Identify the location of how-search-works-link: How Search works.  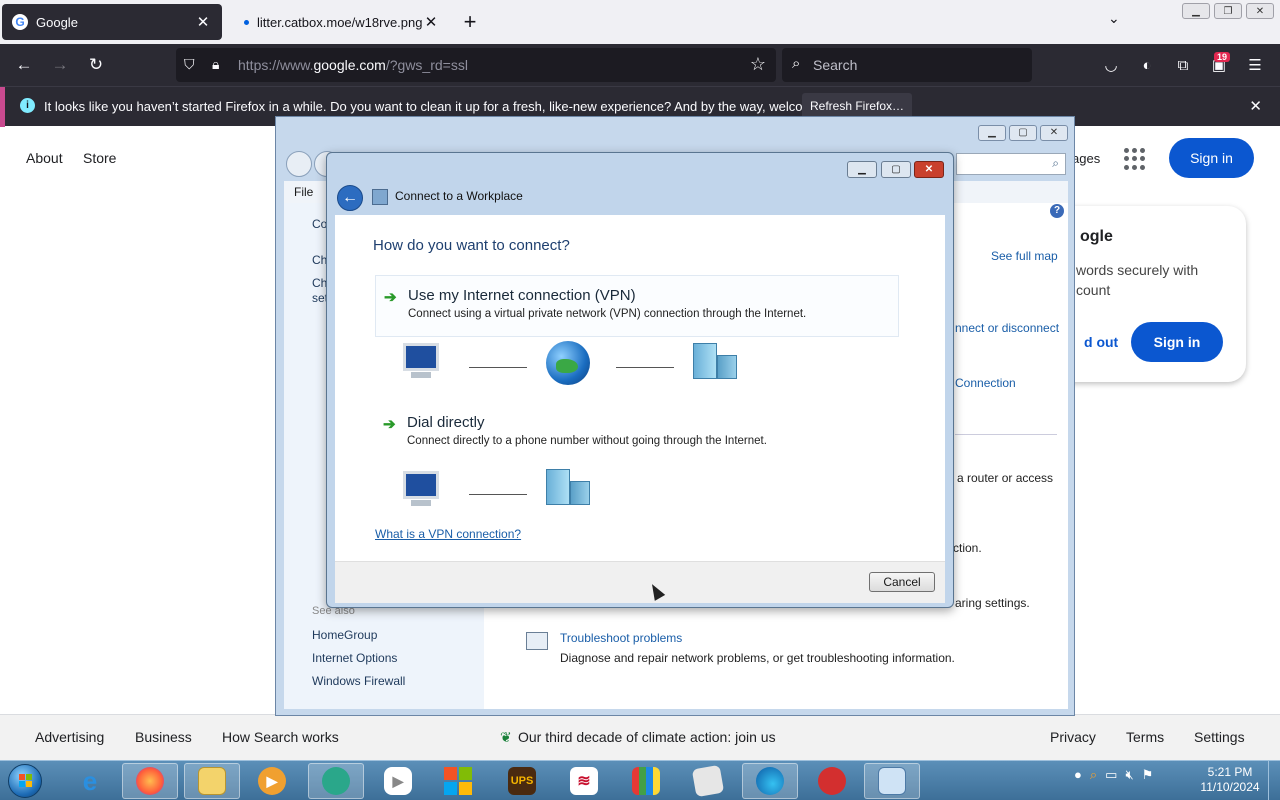
(280, 737).